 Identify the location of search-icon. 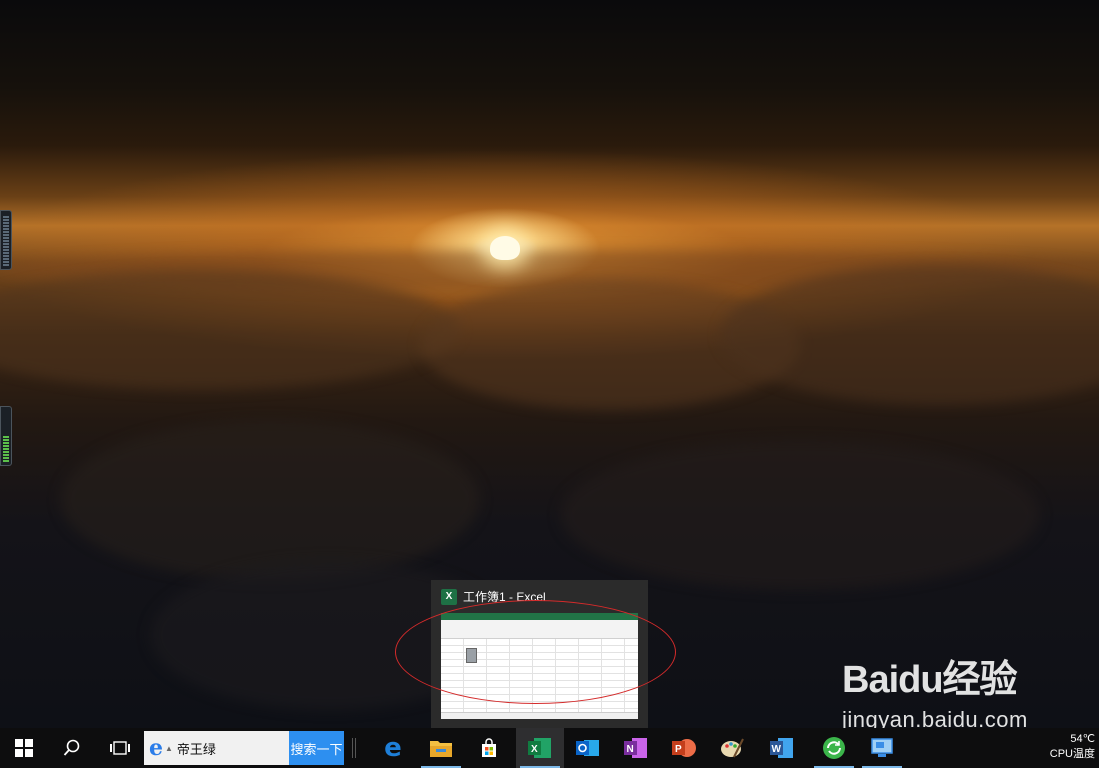
(72, 748).